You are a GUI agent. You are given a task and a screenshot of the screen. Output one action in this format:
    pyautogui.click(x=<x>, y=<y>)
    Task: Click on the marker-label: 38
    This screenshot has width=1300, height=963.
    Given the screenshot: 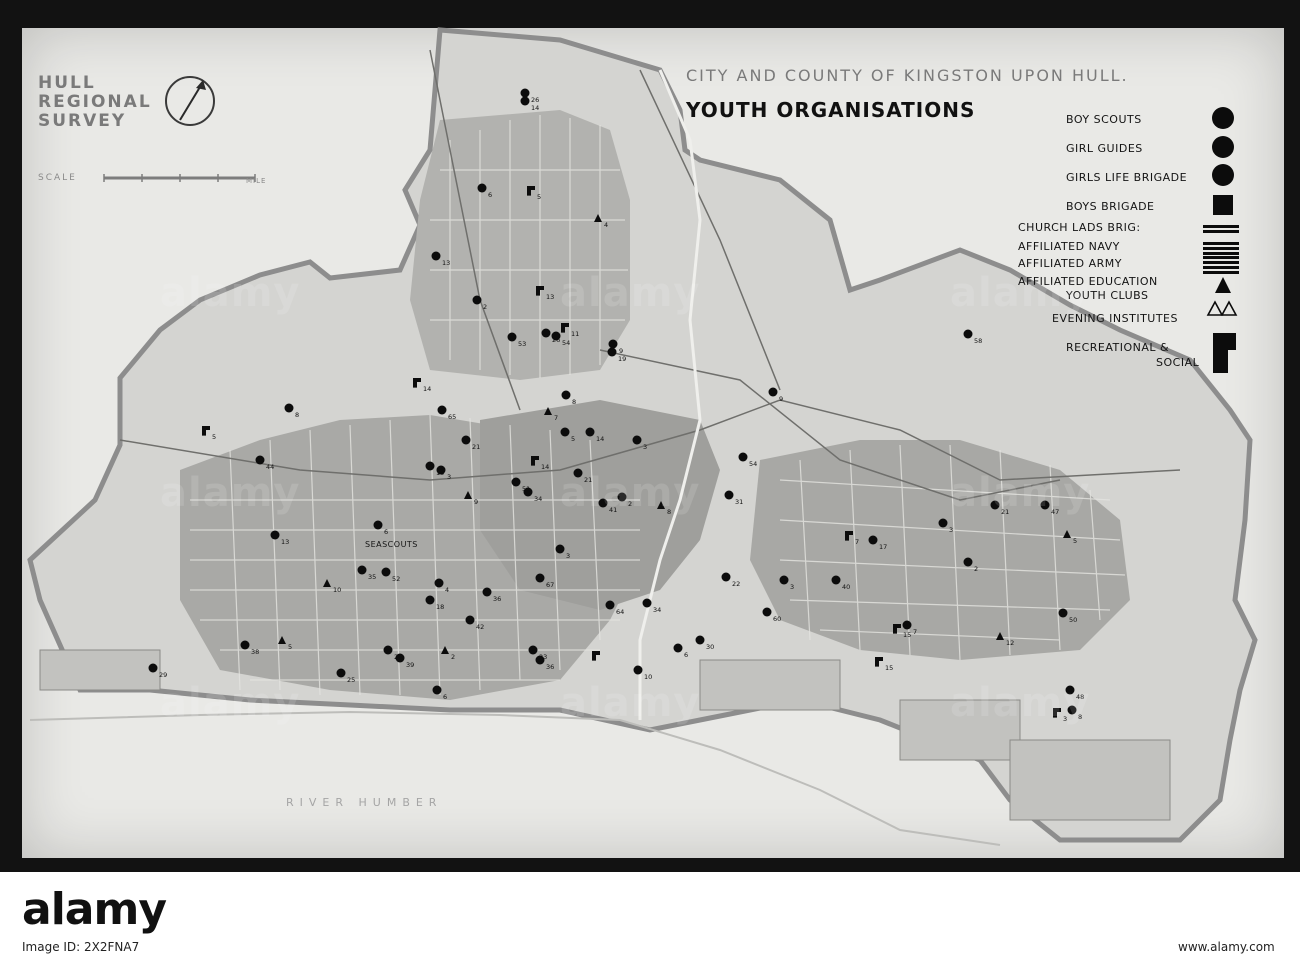 What is the action you would take?
    pyautogui.click(x=255, y=652)
    